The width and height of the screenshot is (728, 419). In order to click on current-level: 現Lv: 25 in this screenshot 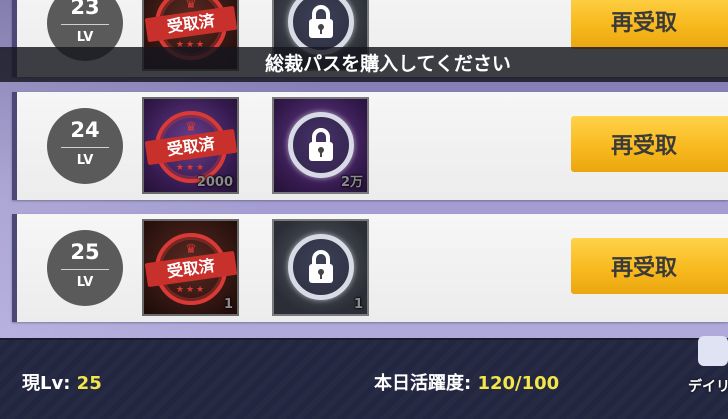, I will do `click(62, 382)`.